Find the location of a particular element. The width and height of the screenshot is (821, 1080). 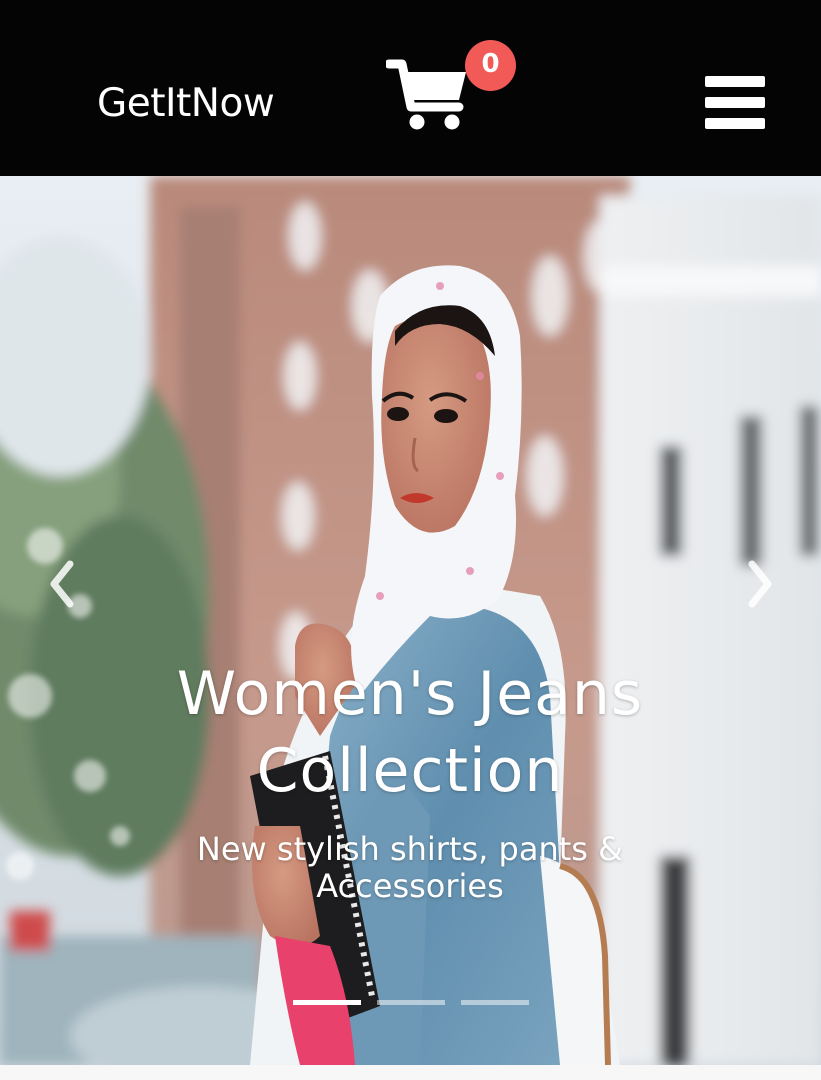

carousel-indicators is located at coordinates (413, 1003).